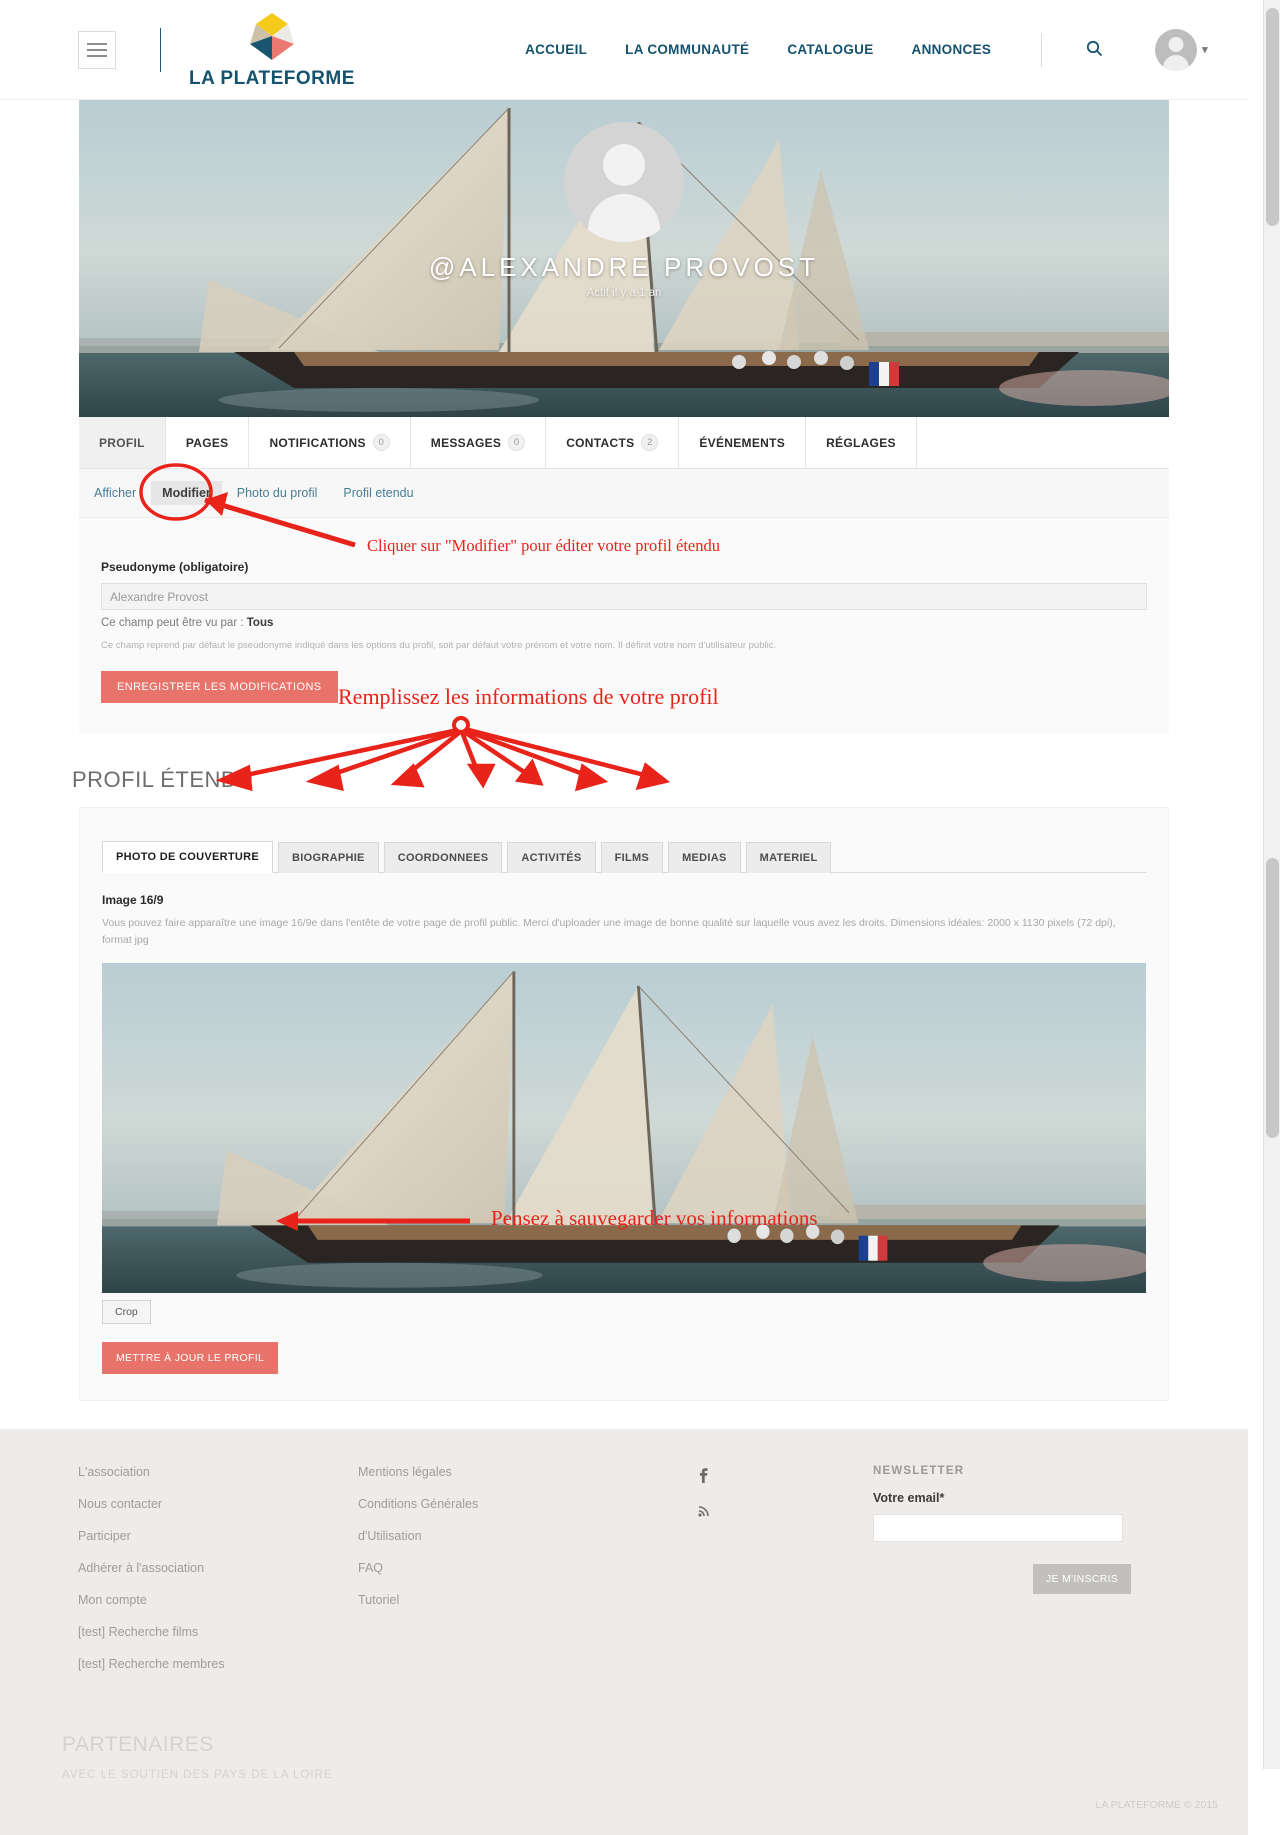 The width and height of the screenshot is (1280, 1835). What do you see at coordinates (190, 1357) in the screenshot?
I see `update-profile-button: METTRE À JOUR LE PROFIL` at bounding box center [190, 1357].